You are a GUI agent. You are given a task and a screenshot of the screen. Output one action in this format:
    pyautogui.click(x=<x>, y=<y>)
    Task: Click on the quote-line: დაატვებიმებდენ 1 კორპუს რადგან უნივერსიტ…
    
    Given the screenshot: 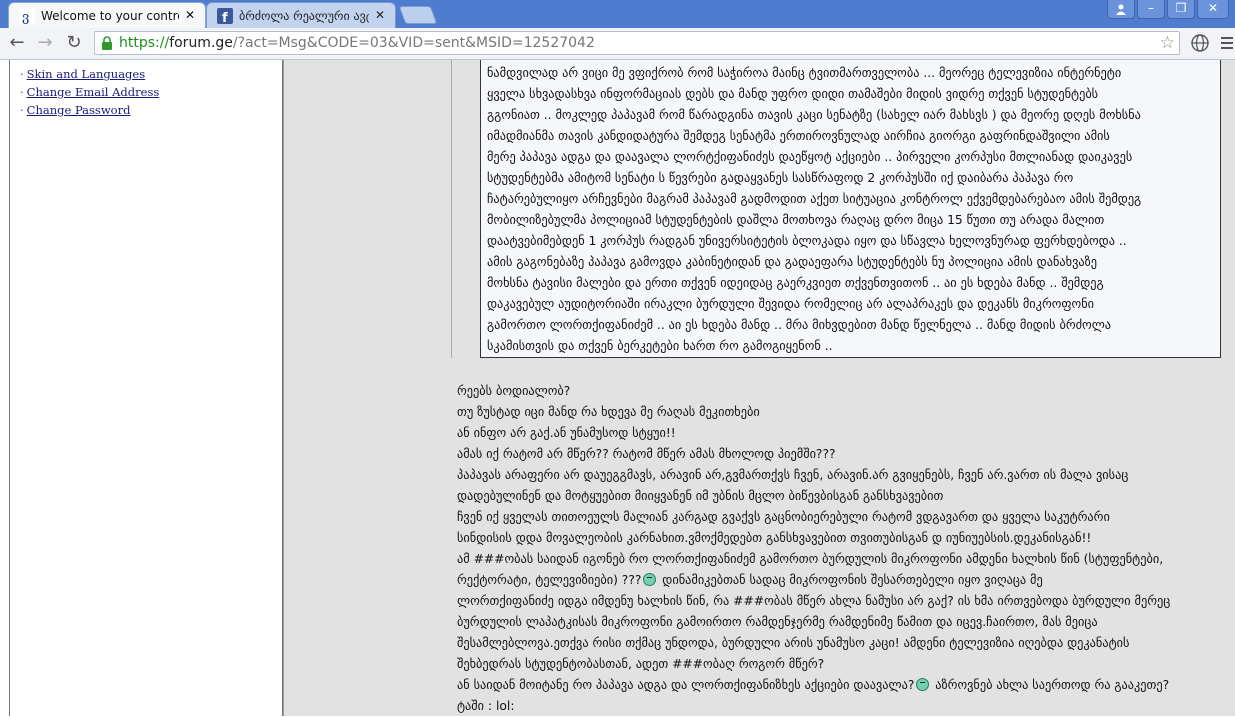 What is the action you would take?
    pyautogui.click(x=807, y=241)
    